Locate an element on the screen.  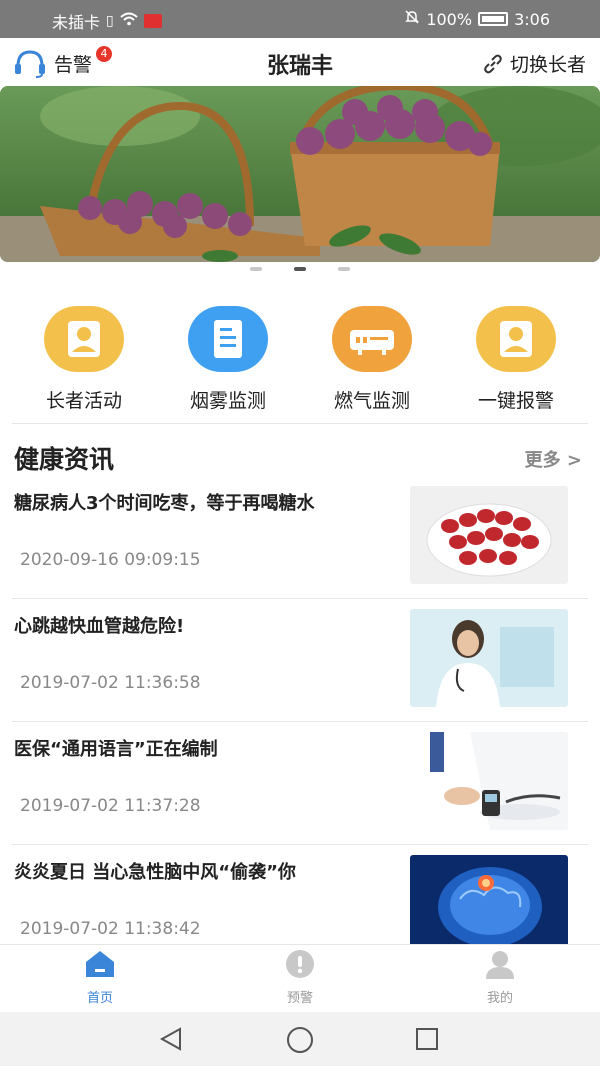
switch-elder-label: 切换长者 is located at coordinates (547, 65).